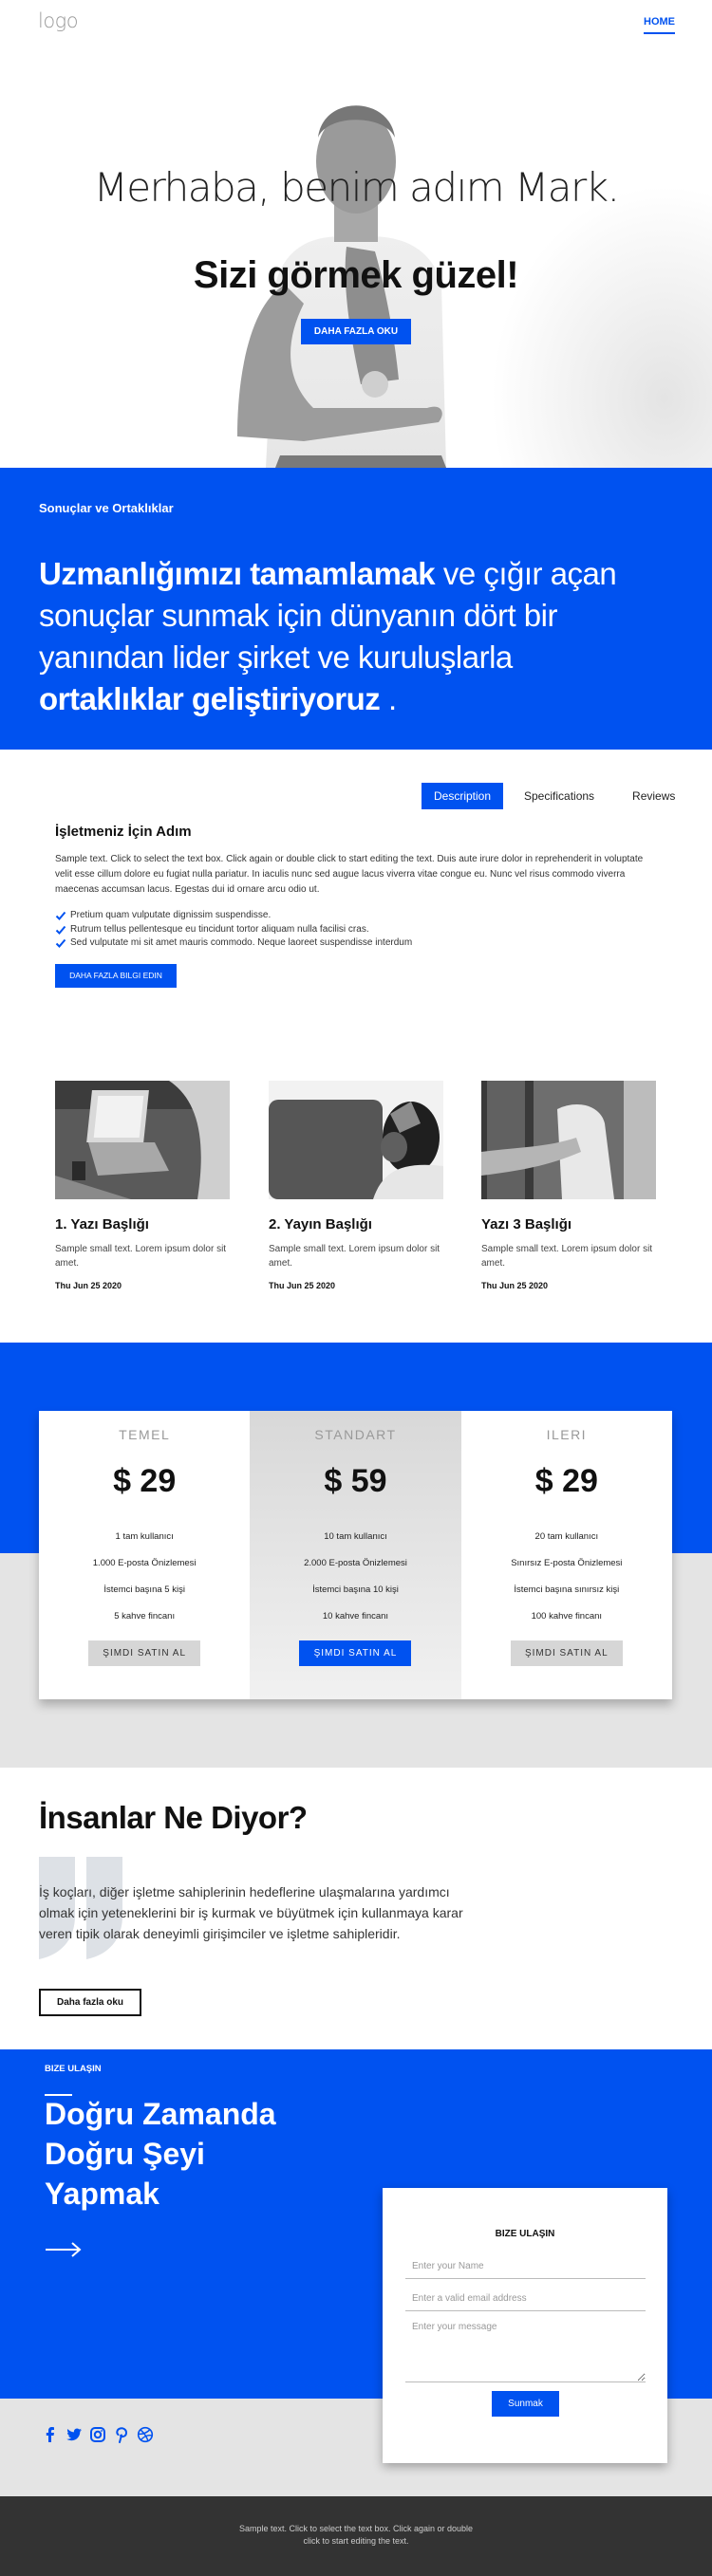  I want to click on plan-feature: 2.000 E-posta Önizlemesi, so click(356, 1563).